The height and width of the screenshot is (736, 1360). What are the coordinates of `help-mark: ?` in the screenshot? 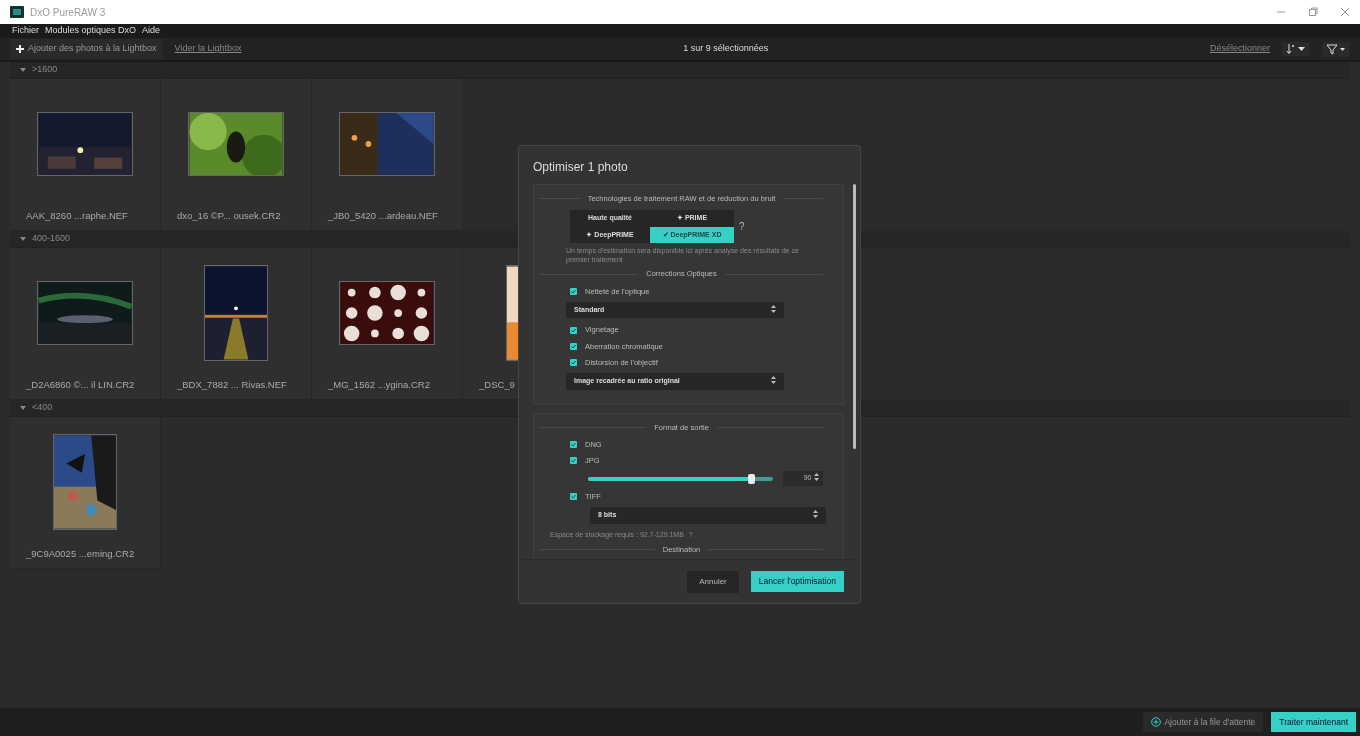 It's located at (742, 227).